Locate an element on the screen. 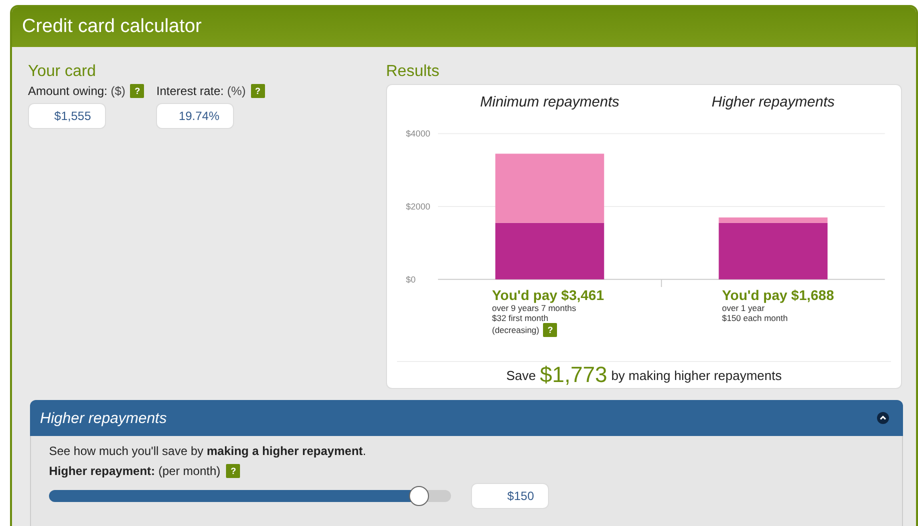  input-field: $1,555 is located at coordinates (67, 116).